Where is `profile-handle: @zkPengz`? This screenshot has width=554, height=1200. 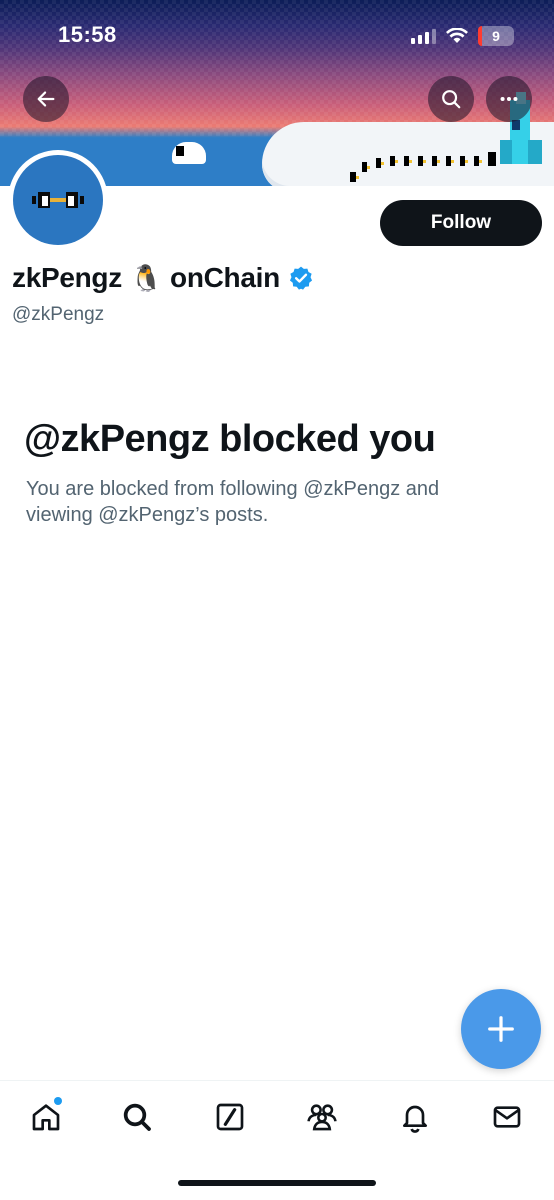 profile-handle: @zkPengz is located at coordinates (58, 314).